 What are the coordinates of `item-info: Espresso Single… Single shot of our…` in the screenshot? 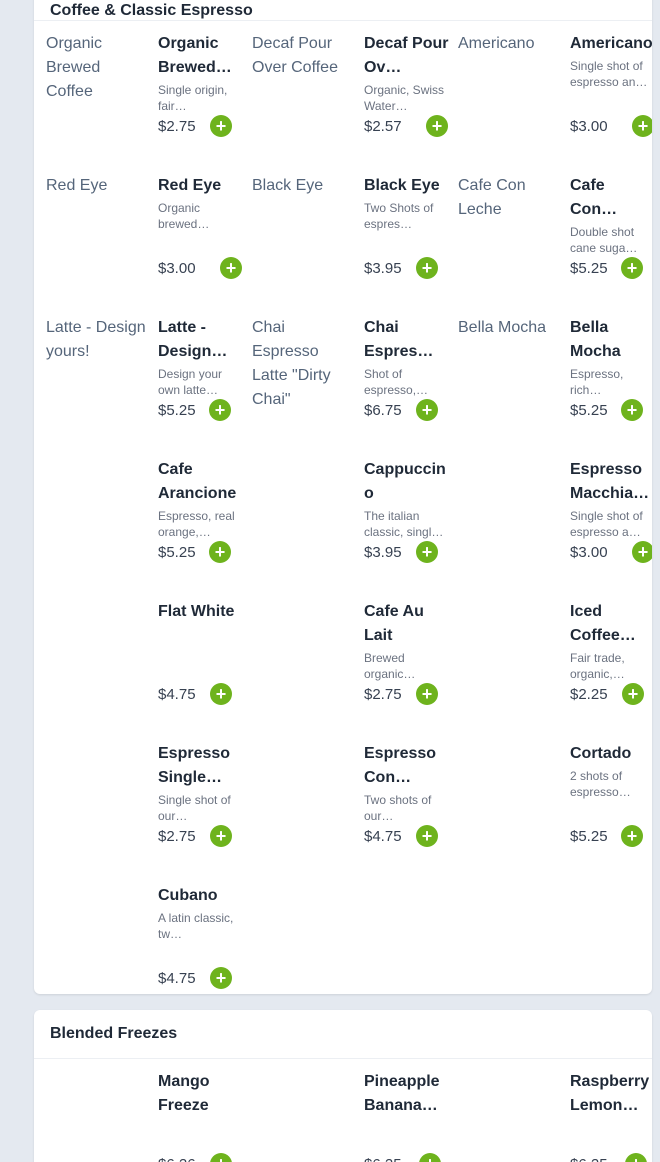 It's located at (201, 783).